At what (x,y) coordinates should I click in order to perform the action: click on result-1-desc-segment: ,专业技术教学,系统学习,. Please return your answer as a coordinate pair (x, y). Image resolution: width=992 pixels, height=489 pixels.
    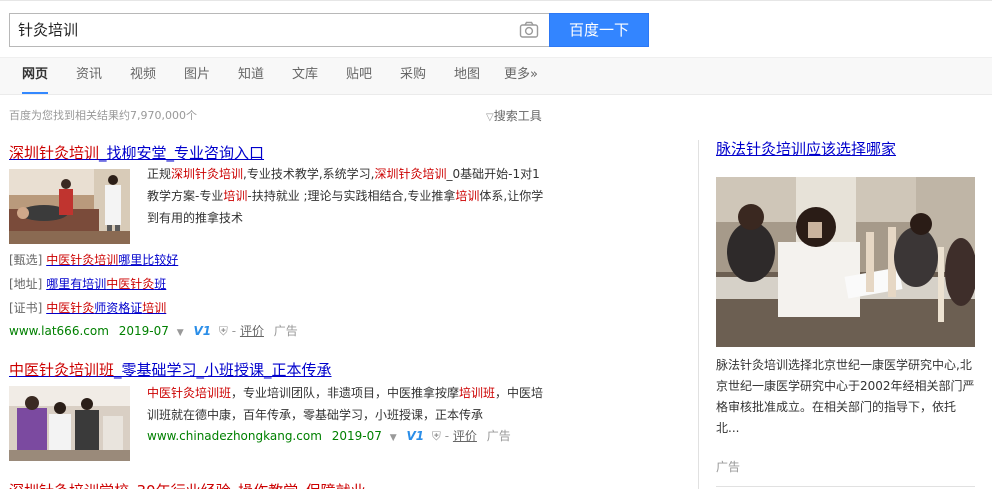
    Looking at the image, I should click on (309, 174).